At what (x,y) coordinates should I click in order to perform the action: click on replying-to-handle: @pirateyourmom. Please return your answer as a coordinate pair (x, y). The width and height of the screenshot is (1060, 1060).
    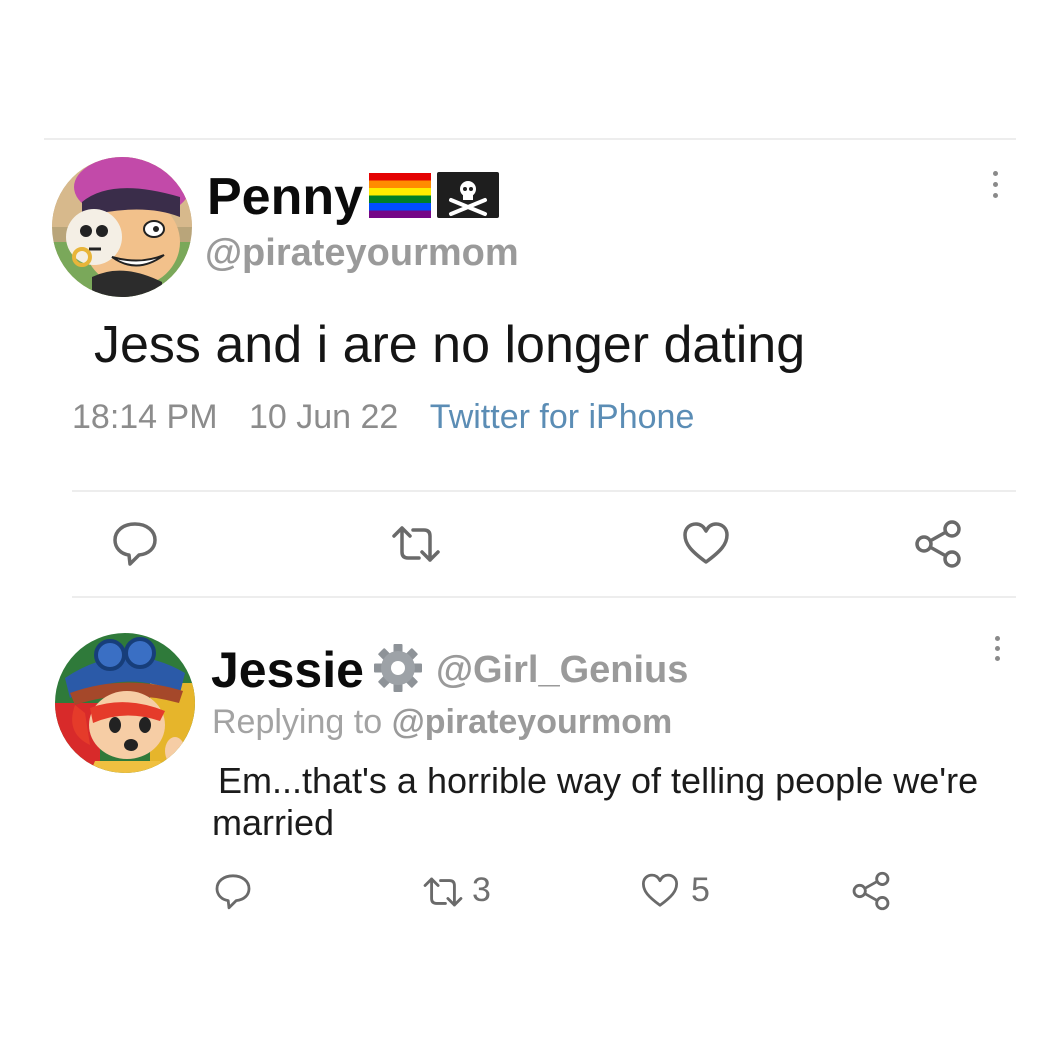
    Looking at the image, I should click on (532, 722).